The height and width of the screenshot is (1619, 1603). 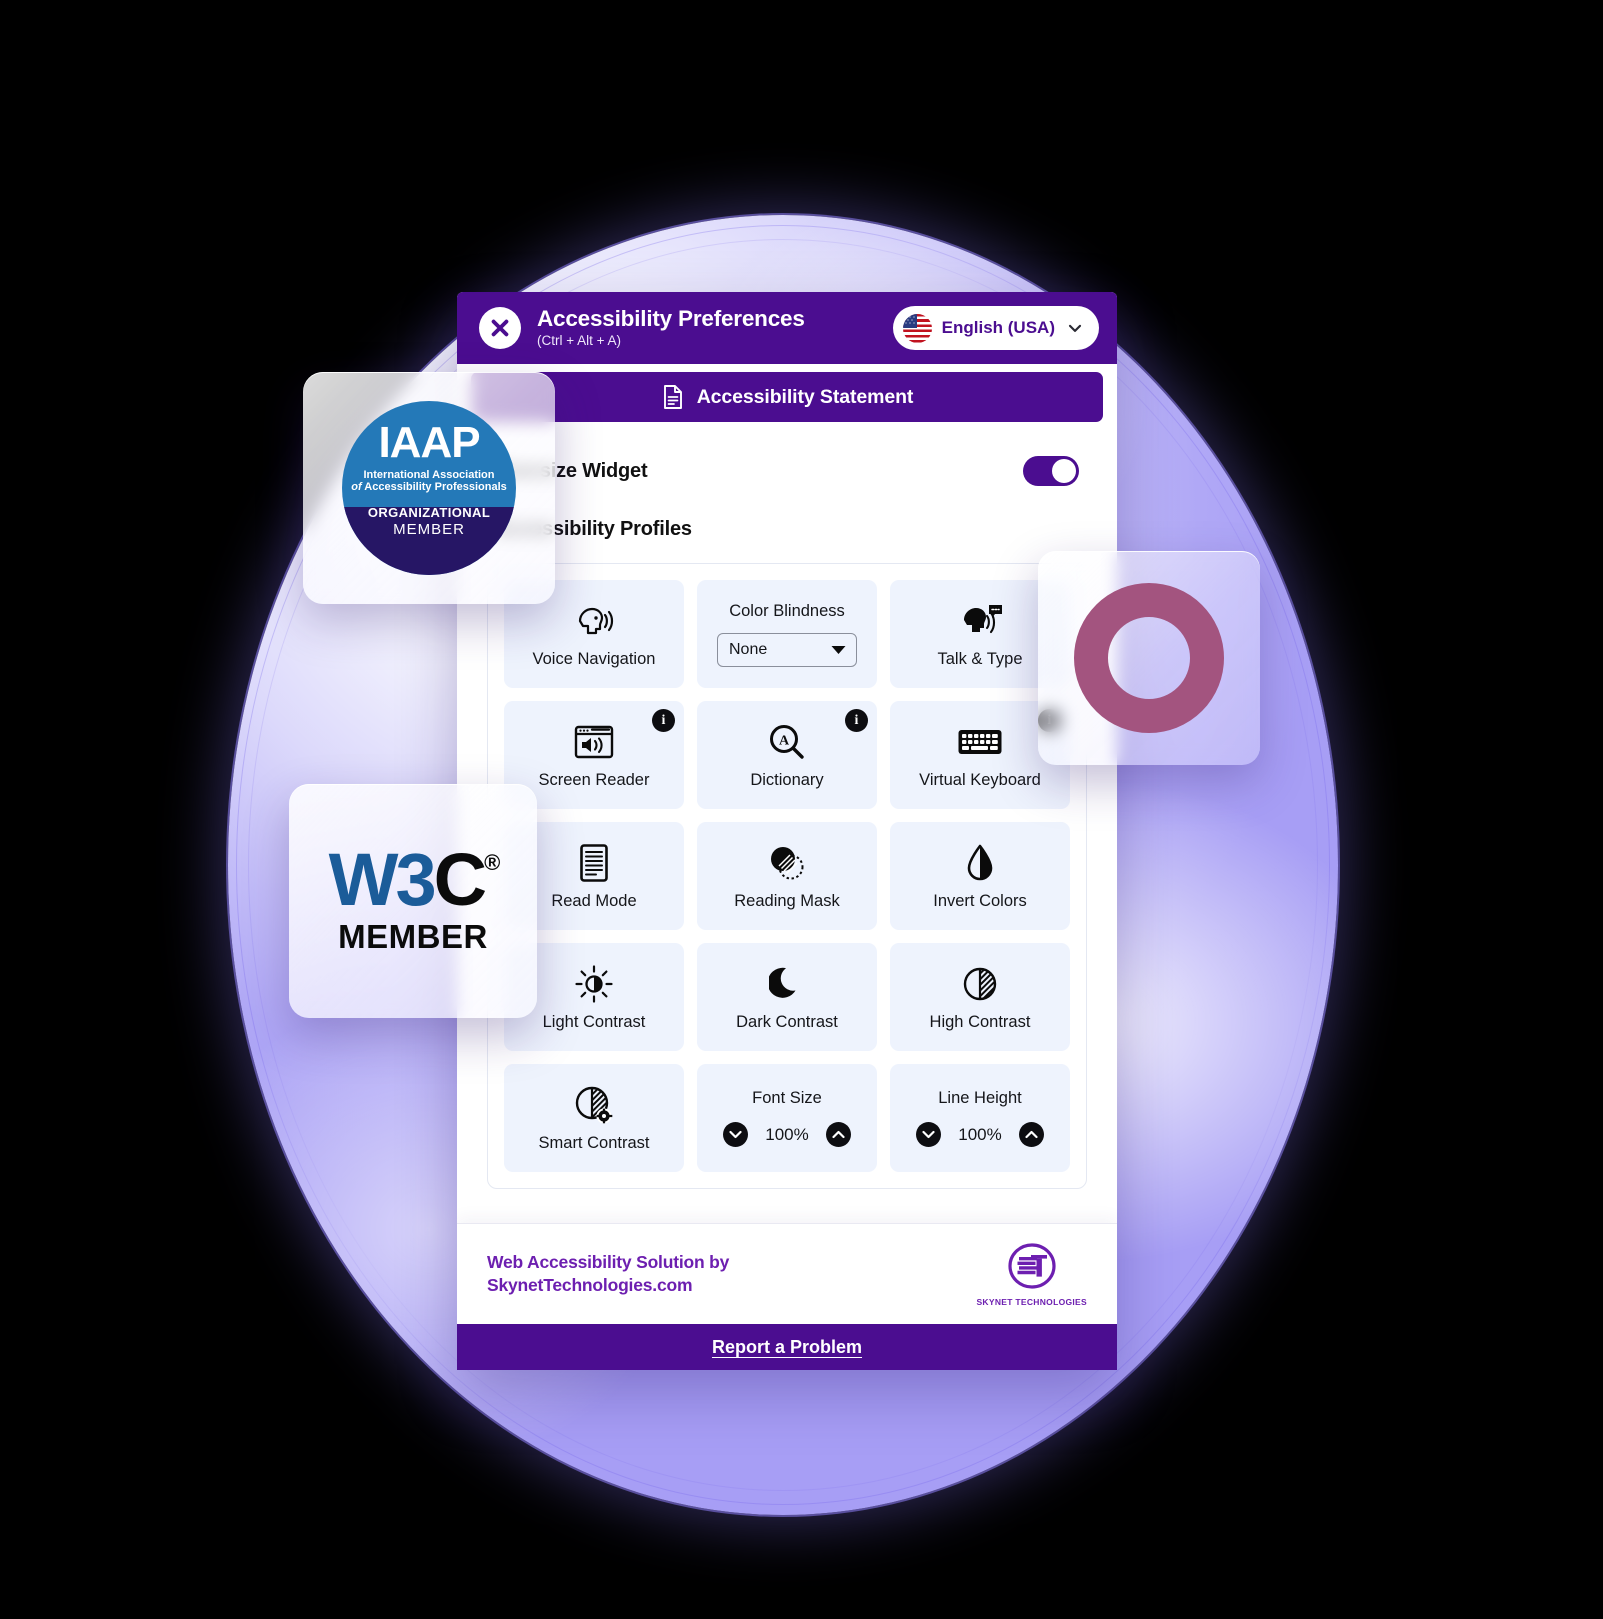 I want to click on w3c-mark-black: C, so click(x=460, y=879).